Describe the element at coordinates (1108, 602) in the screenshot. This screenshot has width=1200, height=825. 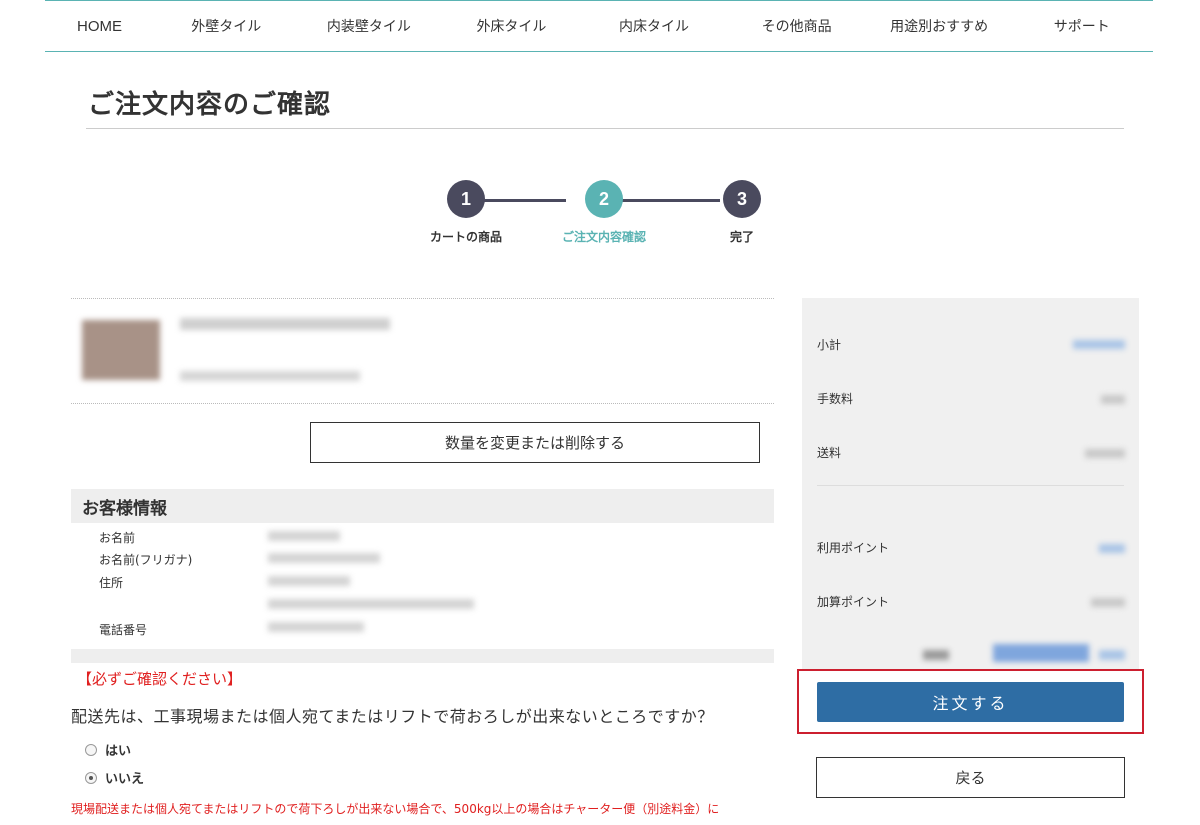
I see `add-points-value-redacted` at that location.